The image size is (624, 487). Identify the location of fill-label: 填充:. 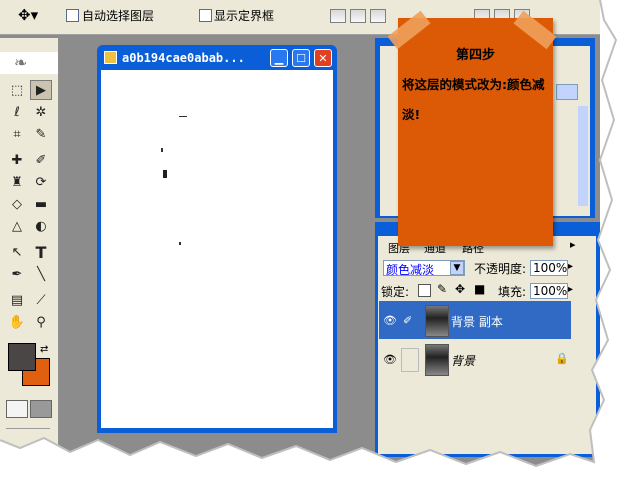
(512, 292).